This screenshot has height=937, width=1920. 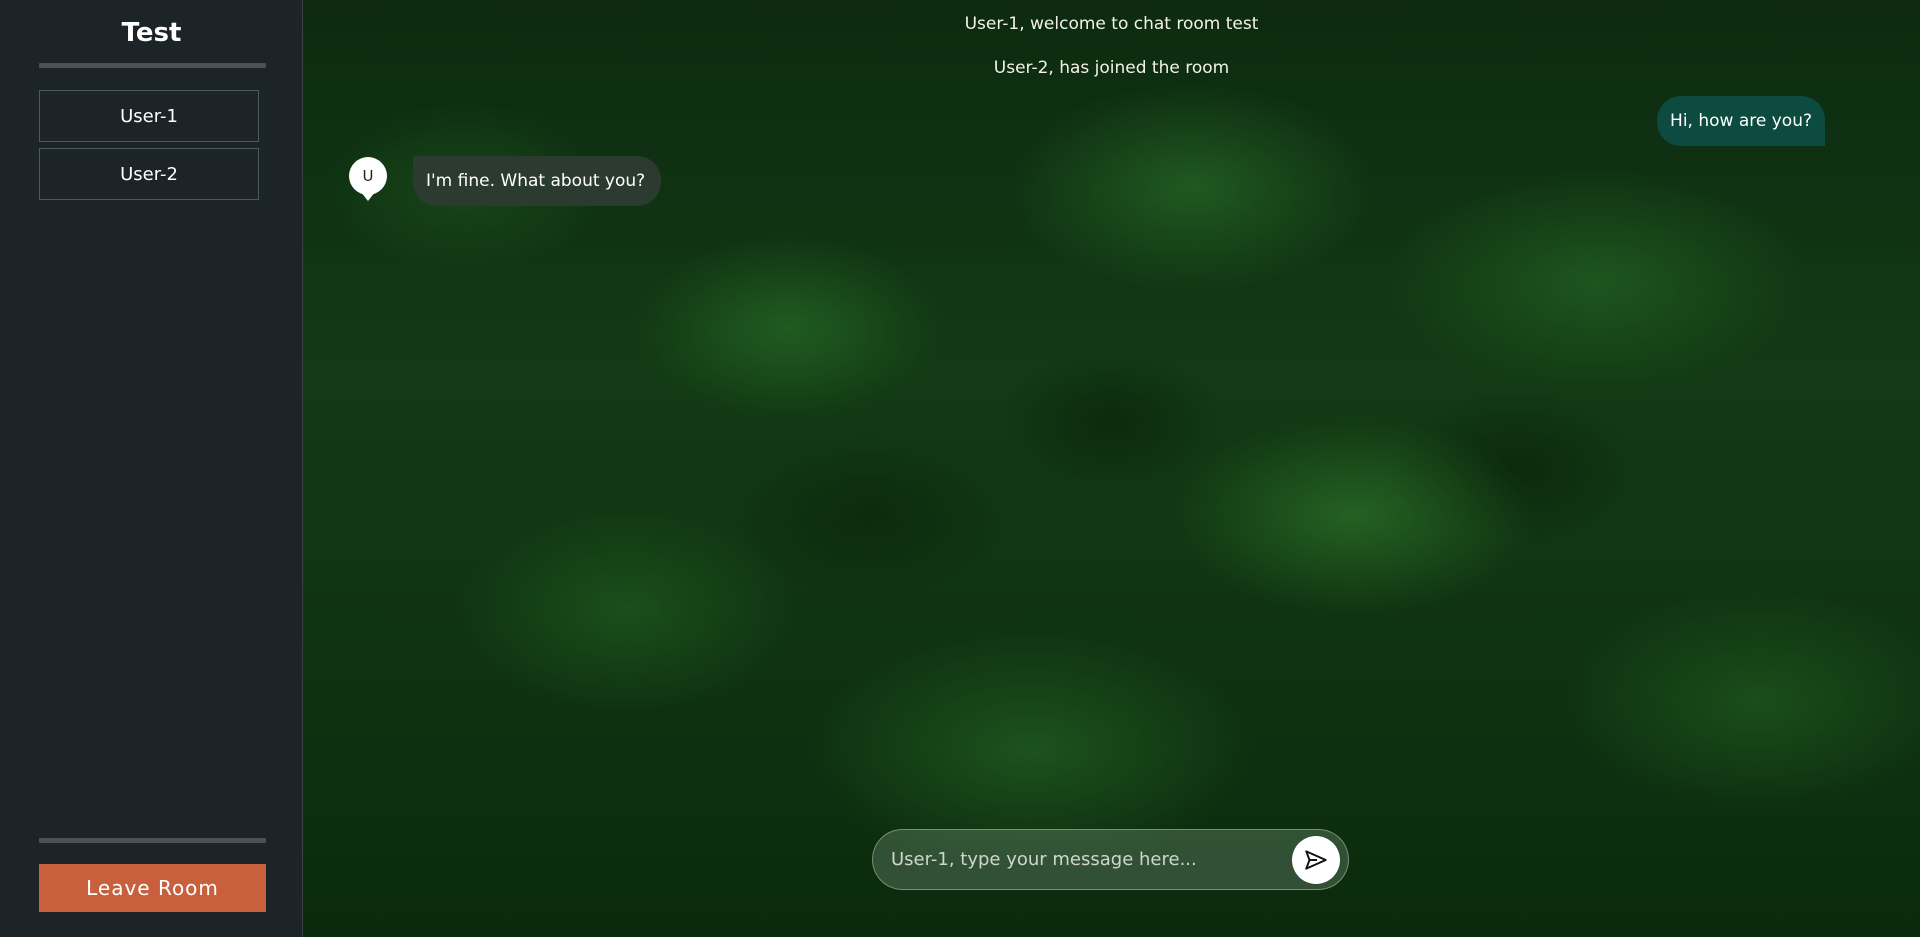 I want to click on incoming-message: U I'm fine. What about you?, so click(x=505, y=181).